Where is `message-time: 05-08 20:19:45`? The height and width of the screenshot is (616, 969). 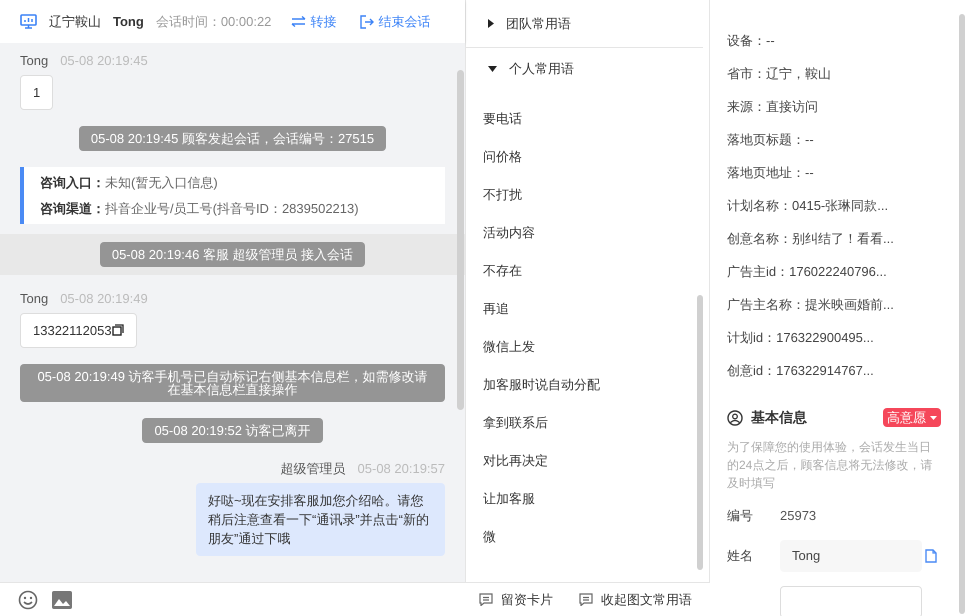 message-time: 05-08 20:19:45 is located at coordinates (104, 61).